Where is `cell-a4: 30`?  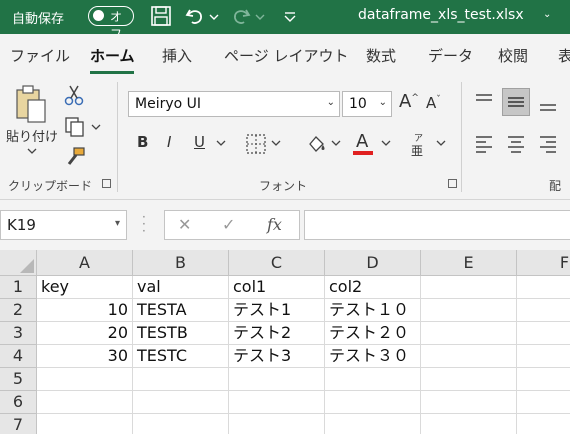 cell-a4: 30 is located at coordinates (85, 356).